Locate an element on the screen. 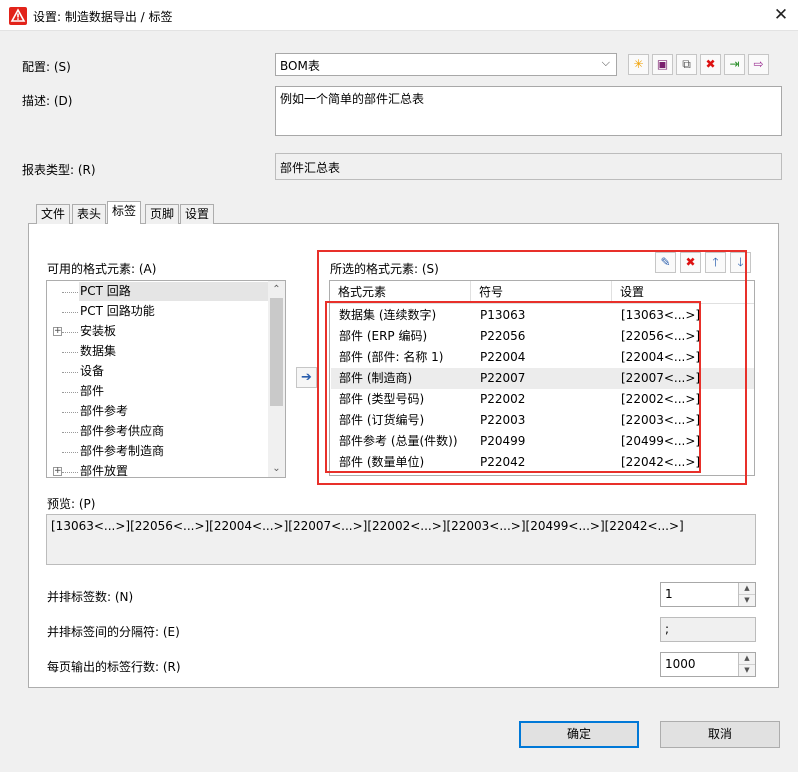  table-cell: P20499 is located at coordinates (503, 441).